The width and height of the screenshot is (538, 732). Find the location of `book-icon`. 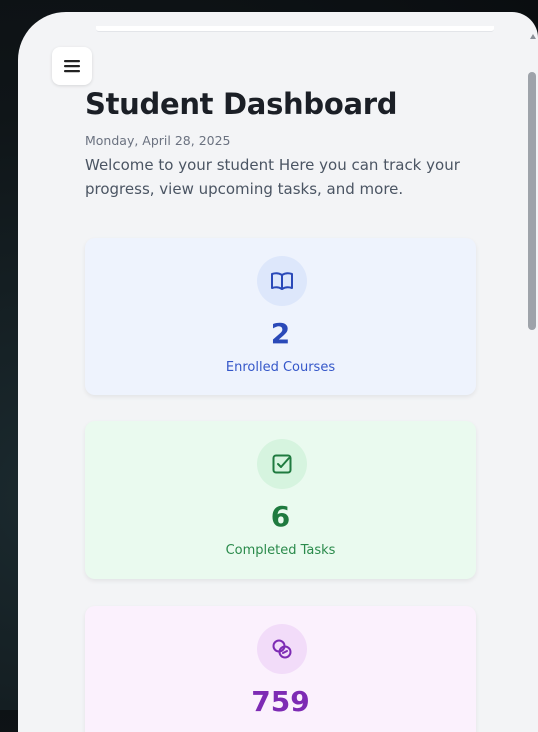

book-icon is located at coordinates (282, 281).